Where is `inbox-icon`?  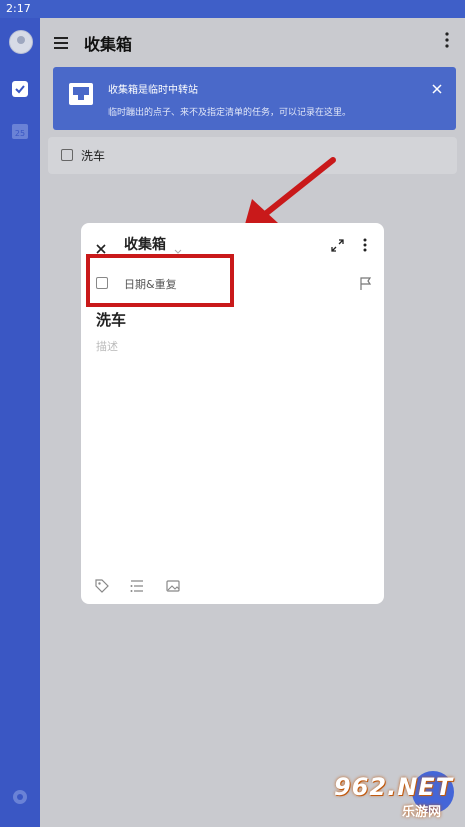
inbox-icon is located at coordinates (81, 94).